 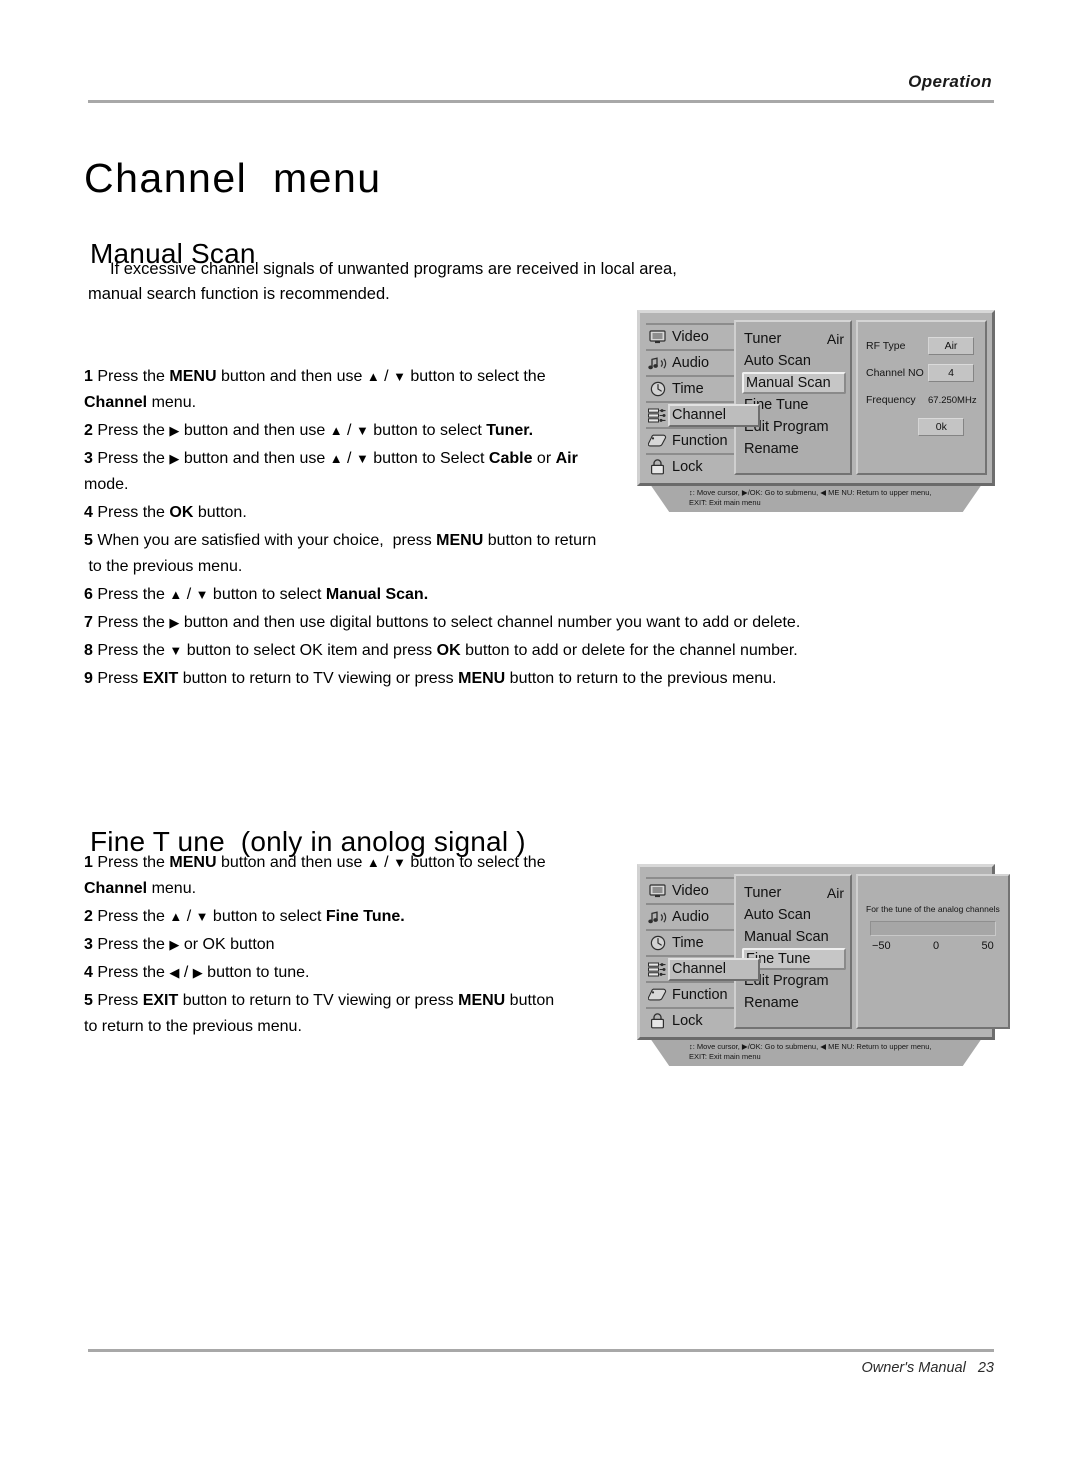 I want to click on channel-no-value: 4, so click(x=951, y=373).